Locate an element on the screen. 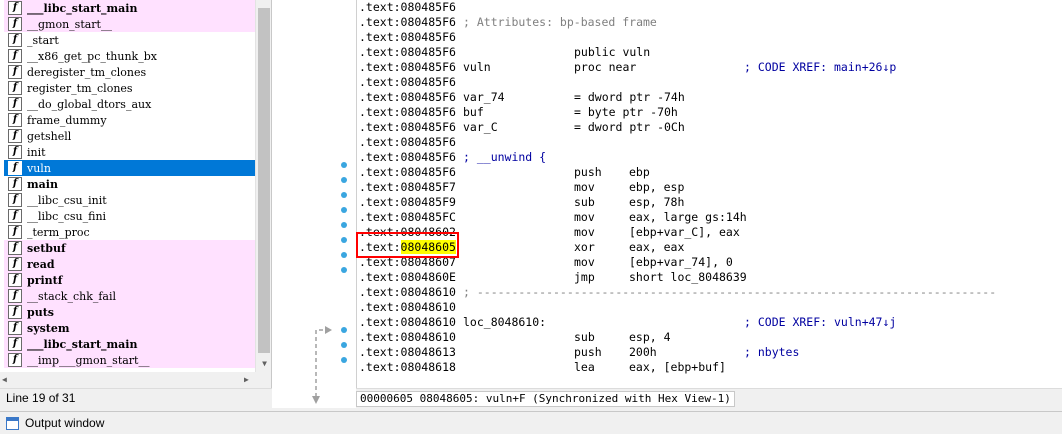 This screenshot has width=1062, height=434. function-name: read is located at coordinates (41, 264).